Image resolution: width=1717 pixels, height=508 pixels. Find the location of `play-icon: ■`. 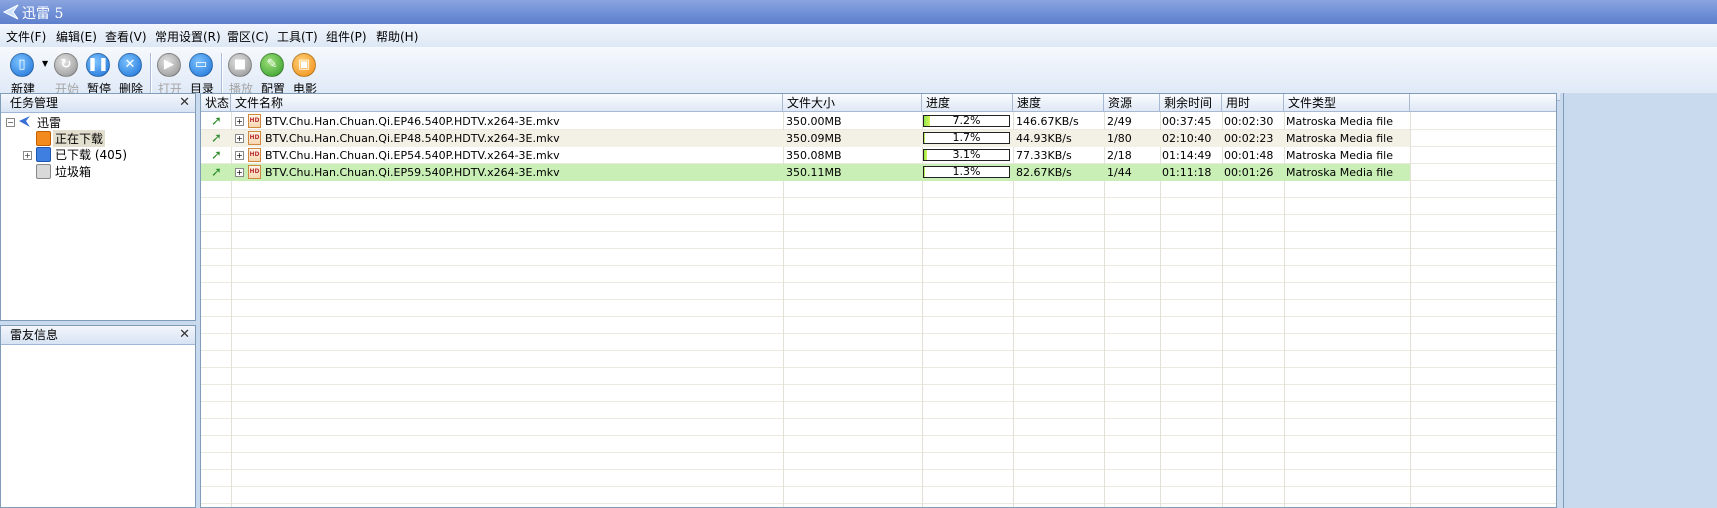

play-icon: ■ is located at coordinates (240, 65).